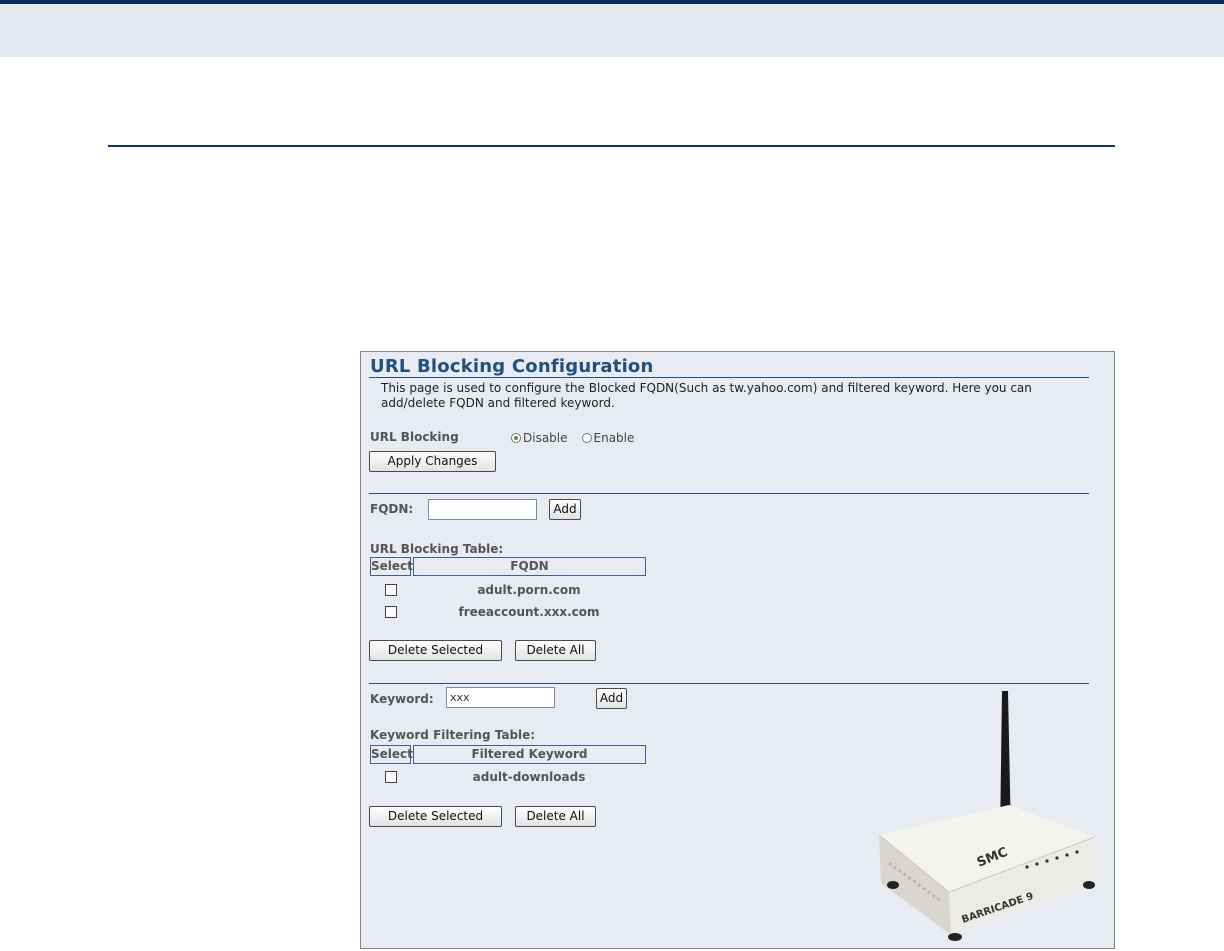 This screenshot has height=951, width=1224. What do you see at coordinates (391, 566) in the screenshot?
I see `url-table-header-select: Select` at bounding box center [391, 566].